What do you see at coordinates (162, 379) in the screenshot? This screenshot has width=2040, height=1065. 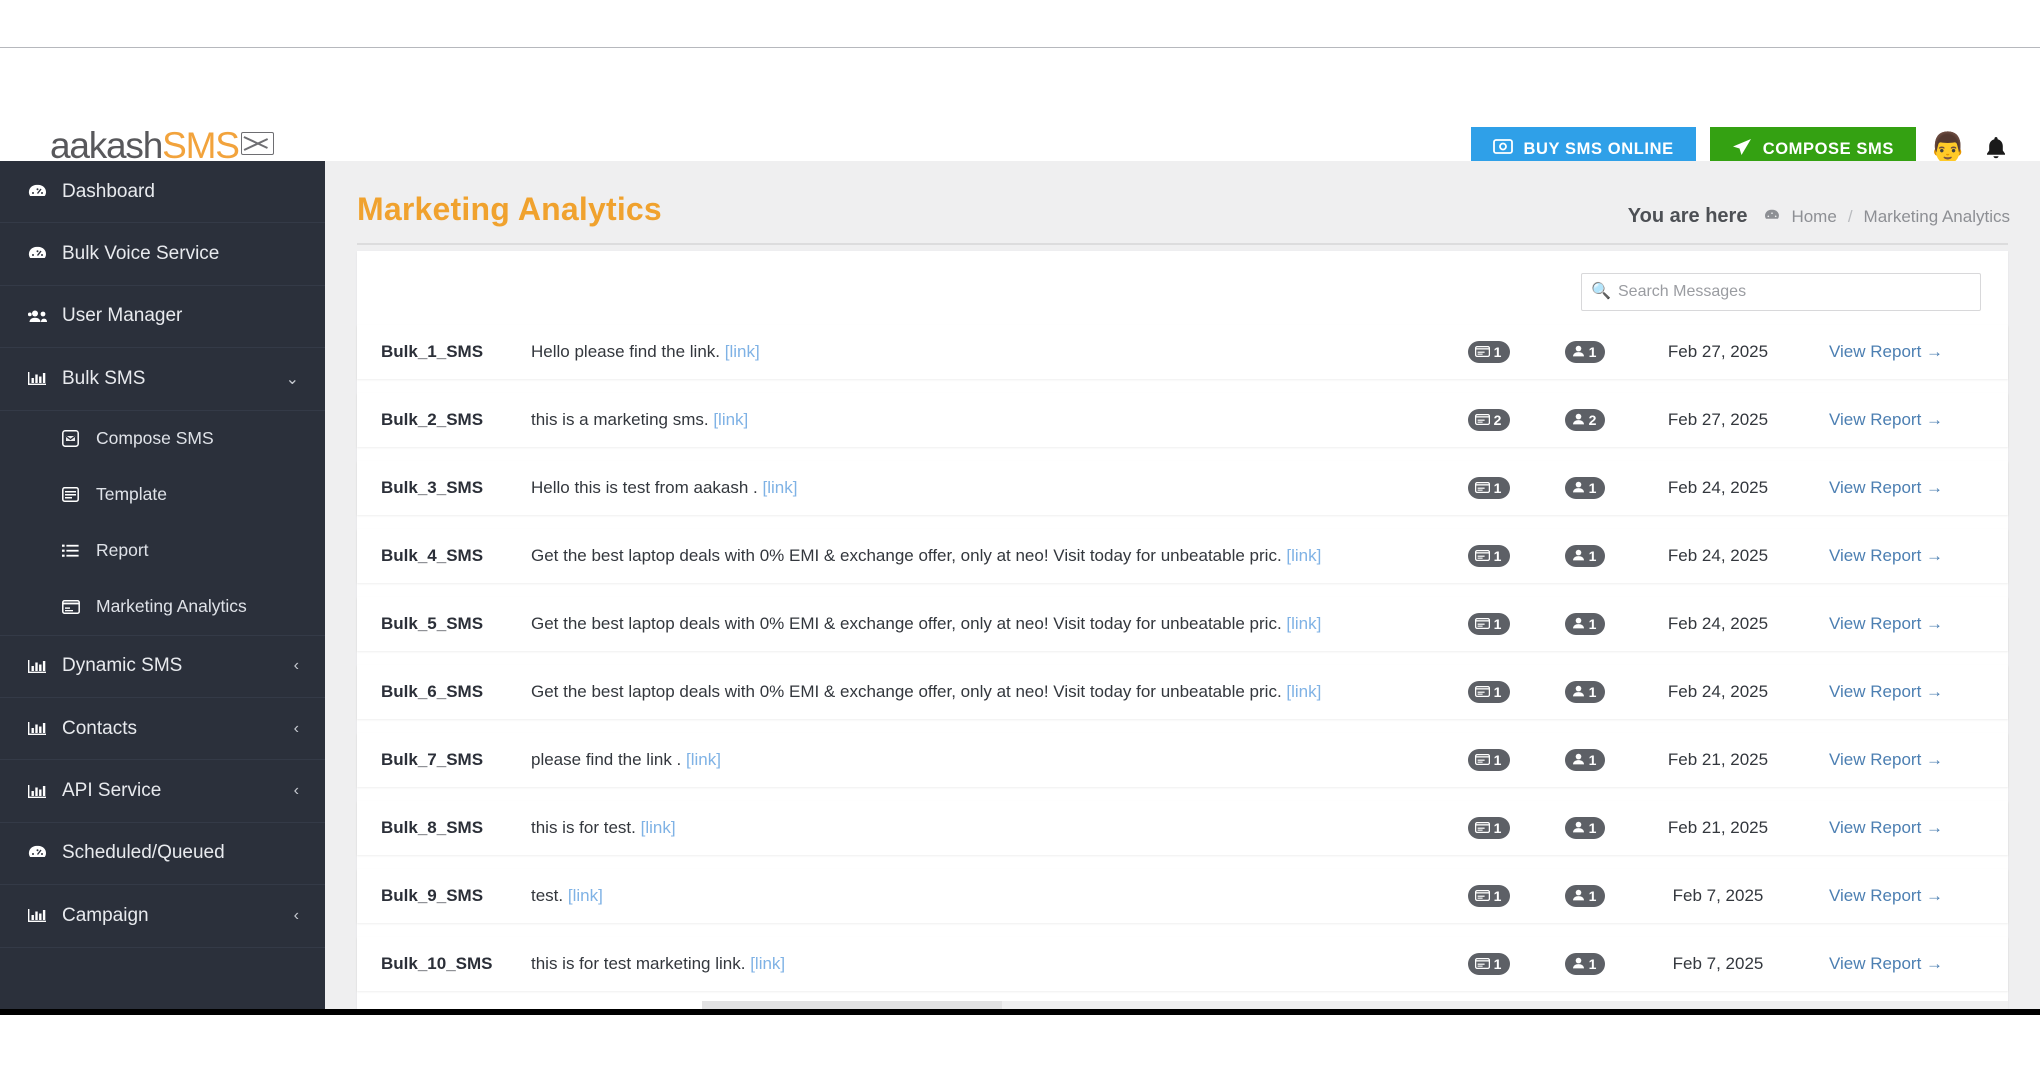 I see `sidebar-item-bulk-sms: Bulk SMS ⌄` at bounding box center [162, 379].